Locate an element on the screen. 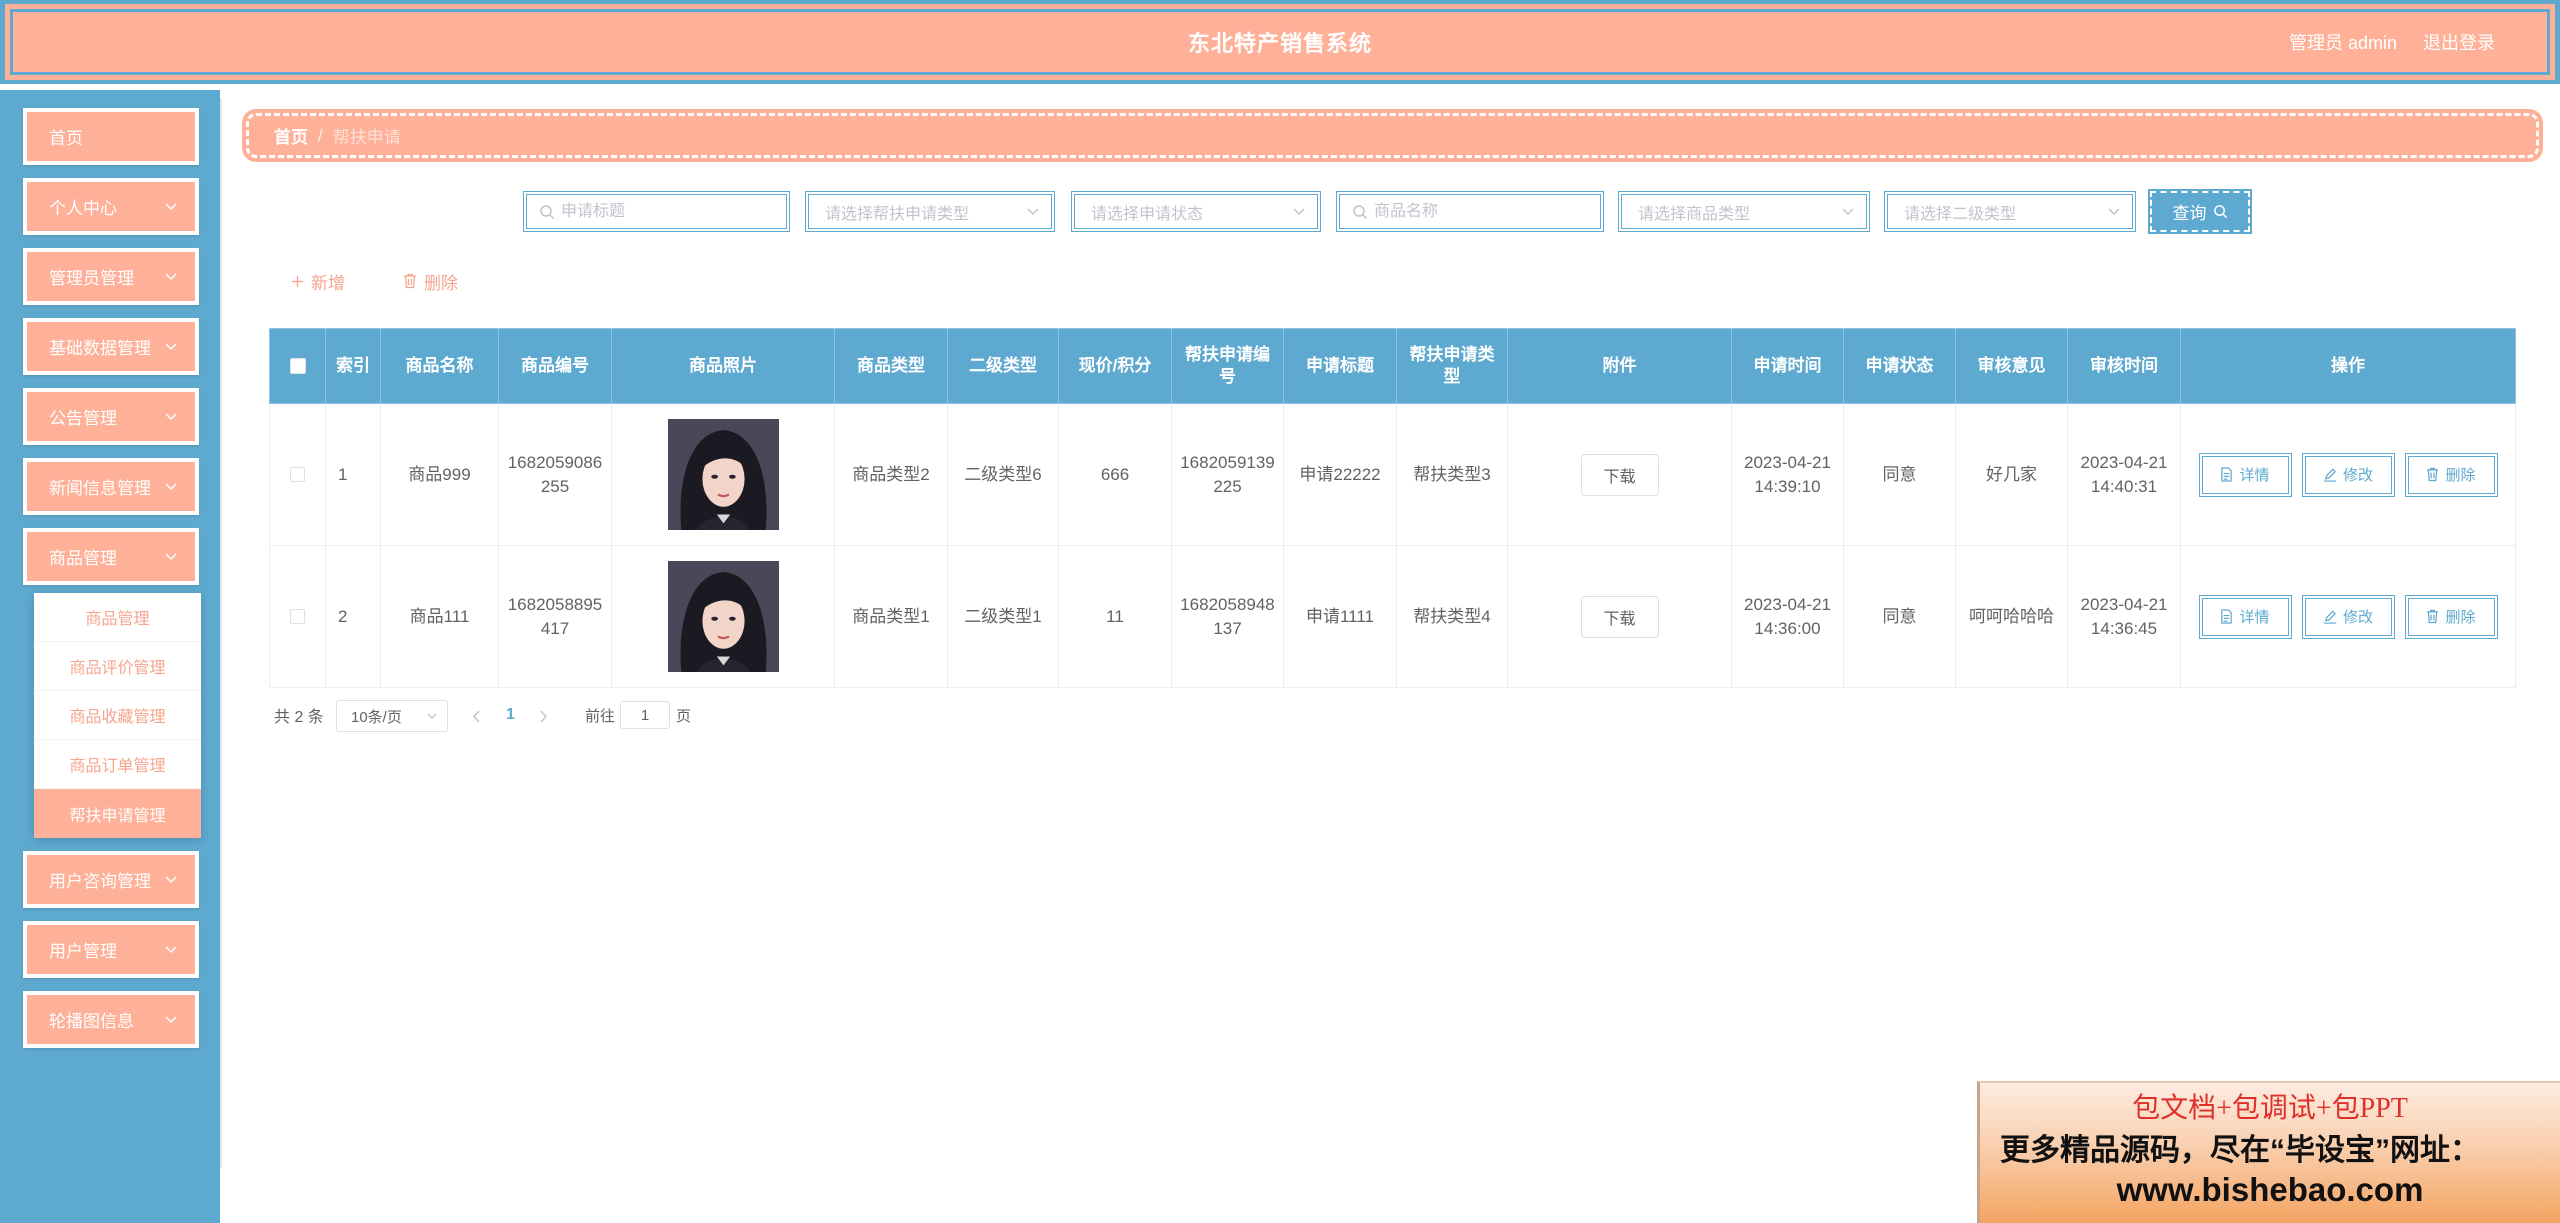 Image resolution: width=2560 pixels, height=1223 pixels. sidebar-item-label: 新闻信息管理 is located at coordinates (100, 488).